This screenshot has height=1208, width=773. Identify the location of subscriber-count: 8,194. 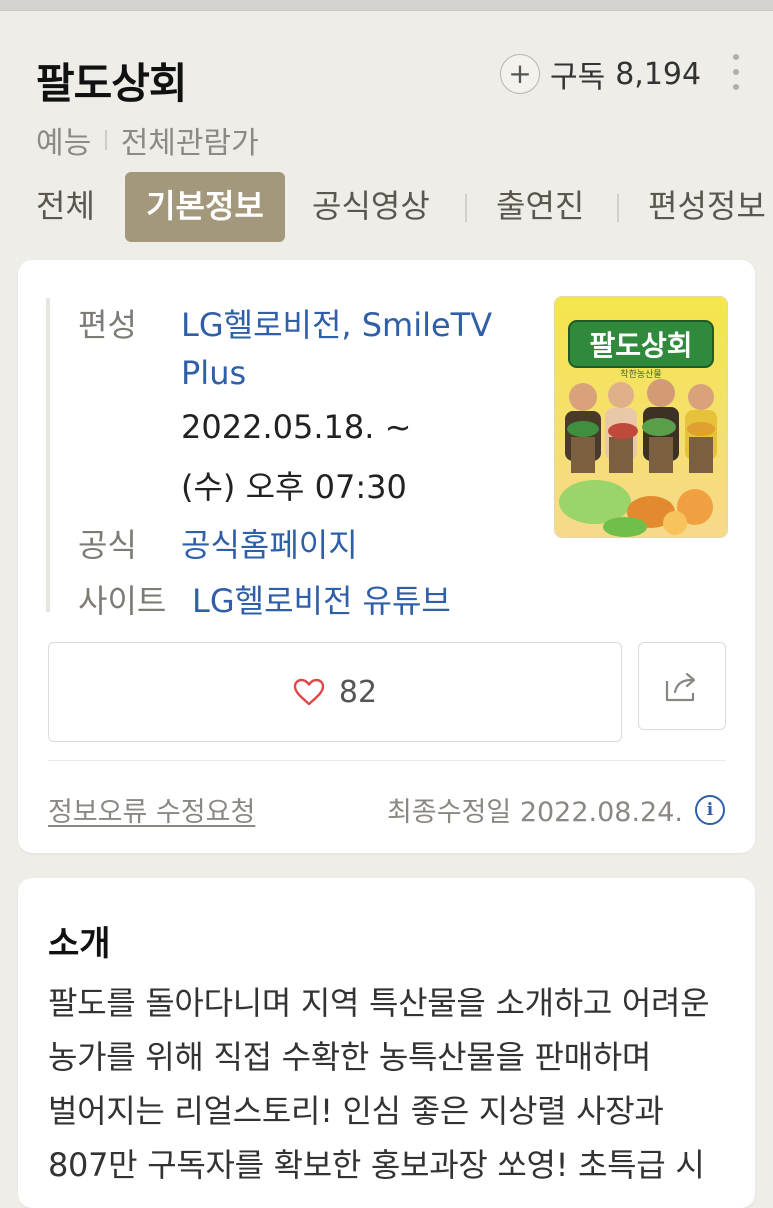
(658, 74).